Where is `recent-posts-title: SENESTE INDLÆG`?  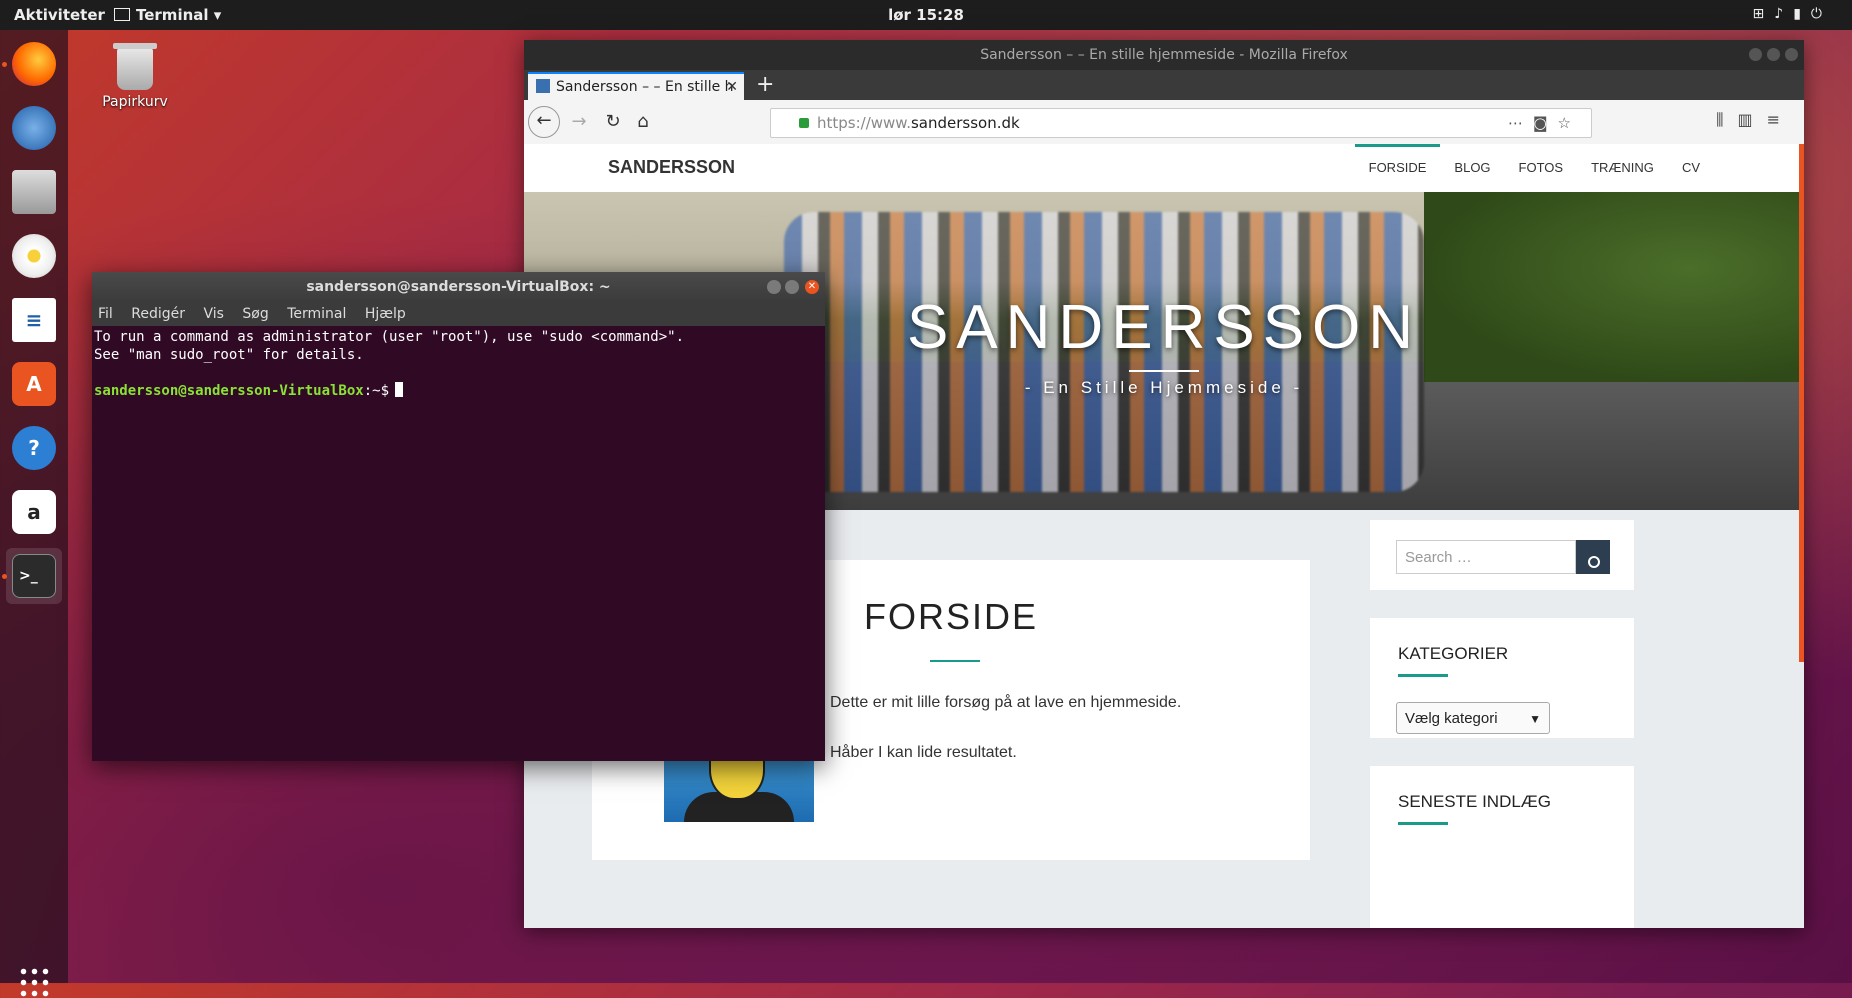
recent-posts-title: SENESTE INDLÆG is located at coordinates (1475, 801).